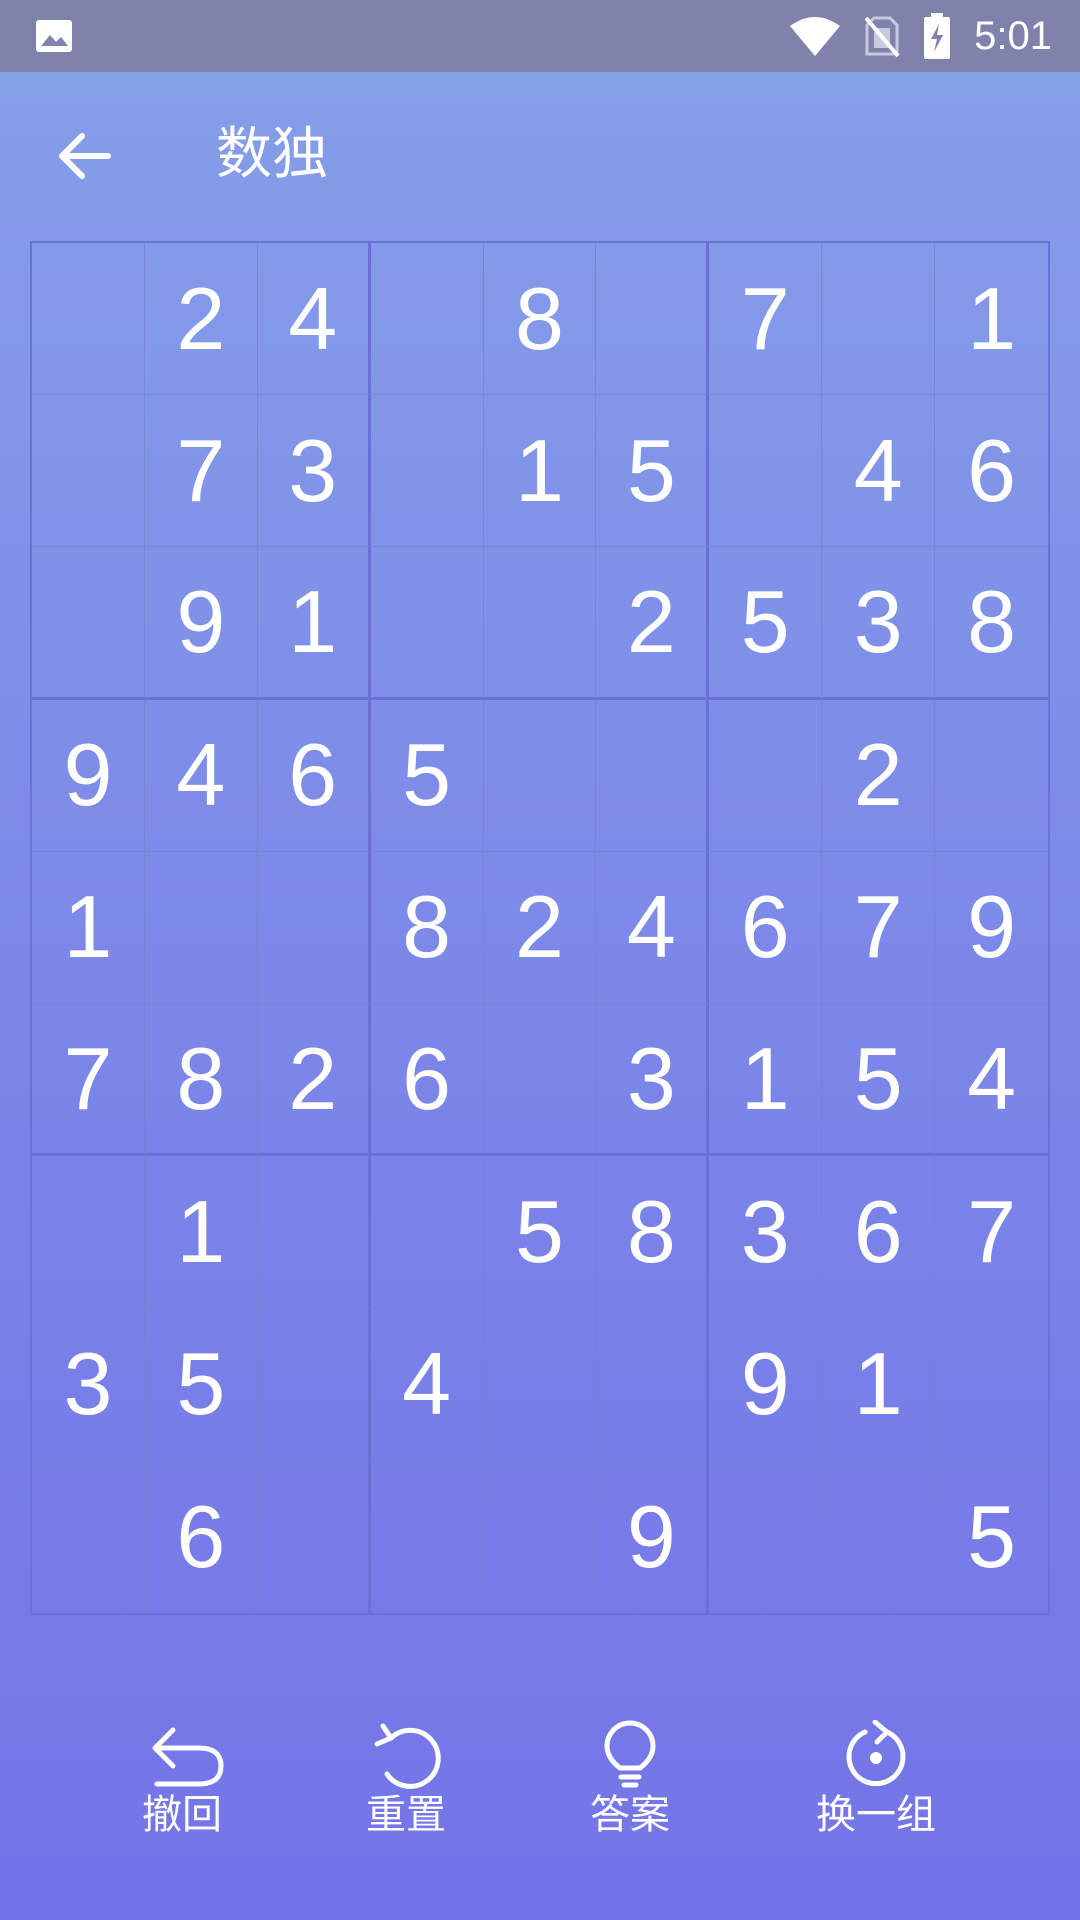 The width and height of the screenshot is (1080, 1920). What do you see at coordinates (882, 37) in the screenshot?
I see `no-sim-icon` at bounding box center [882, 37].